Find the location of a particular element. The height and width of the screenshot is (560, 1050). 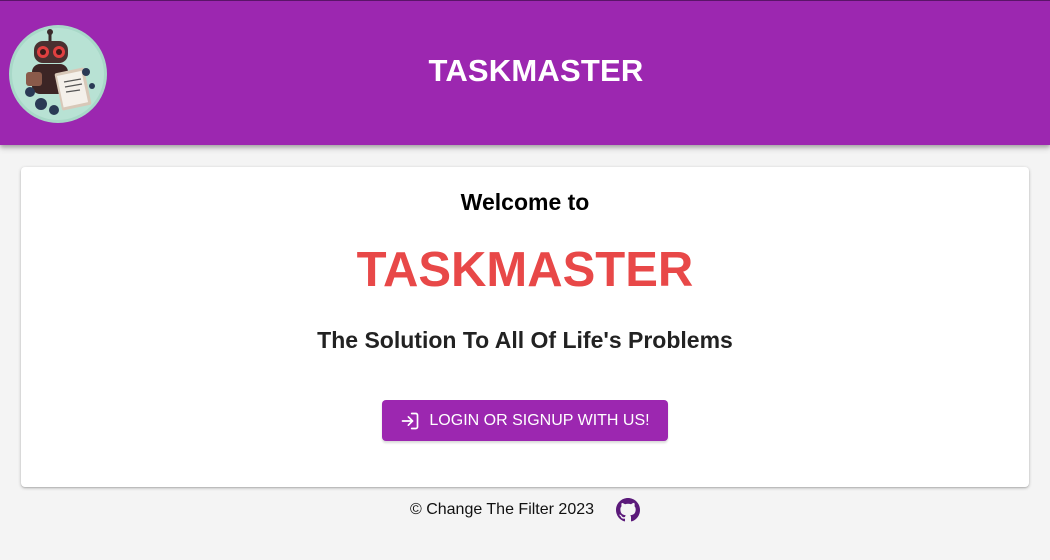

github-icon is located at coordinates (628, 510).